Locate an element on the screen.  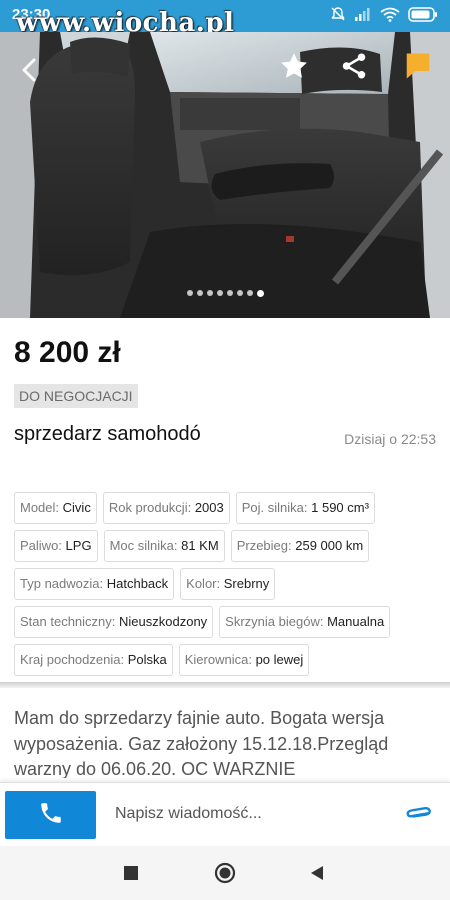
param-mileage: Przebieg: 259 000 km is located at coordinates (300, 546).